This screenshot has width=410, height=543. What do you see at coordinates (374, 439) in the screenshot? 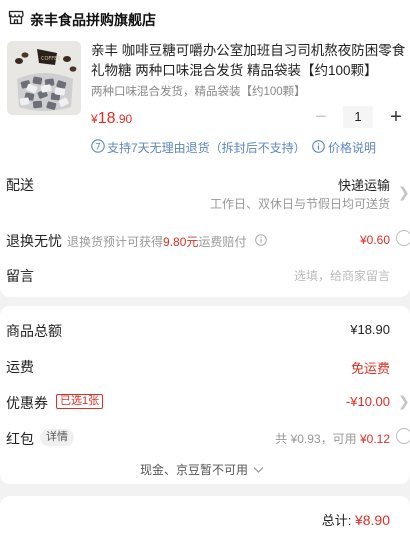
I see `red-packet-usable: ¥0.12` at bounding box center [374, 439].